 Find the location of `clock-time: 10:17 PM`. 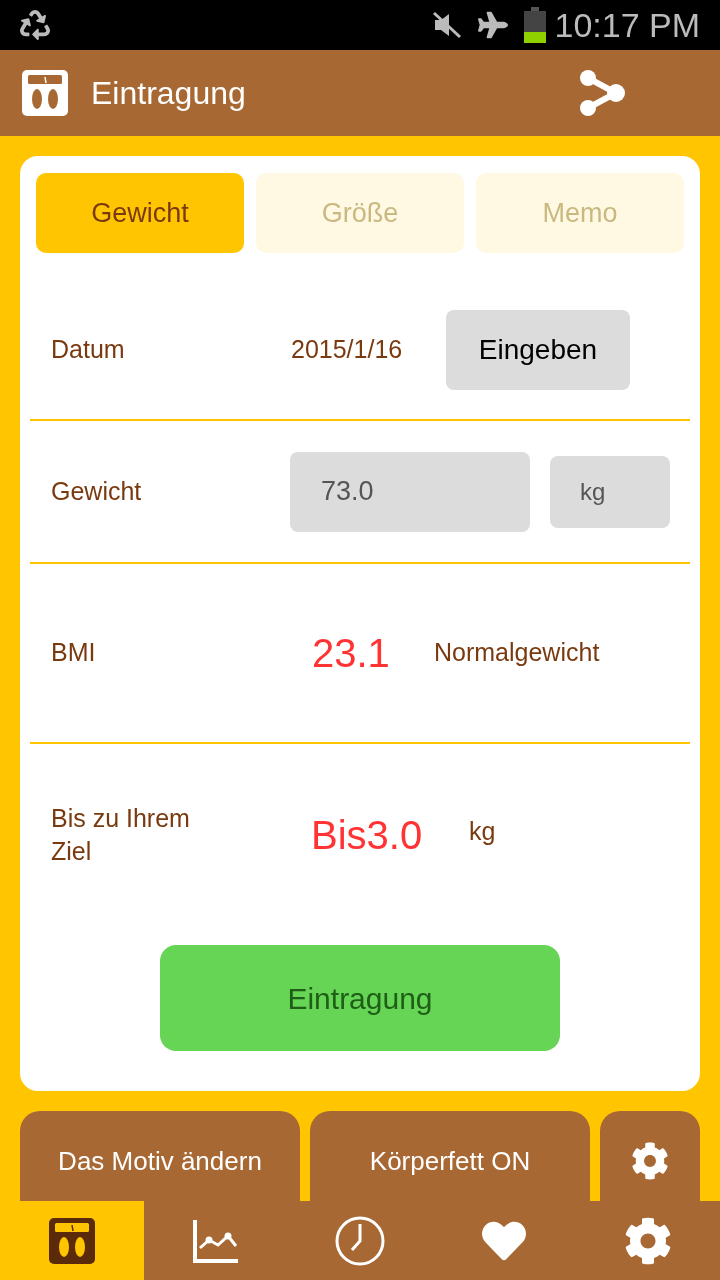

clock-time: 10:17 PM is located at coordinates (627, 25).